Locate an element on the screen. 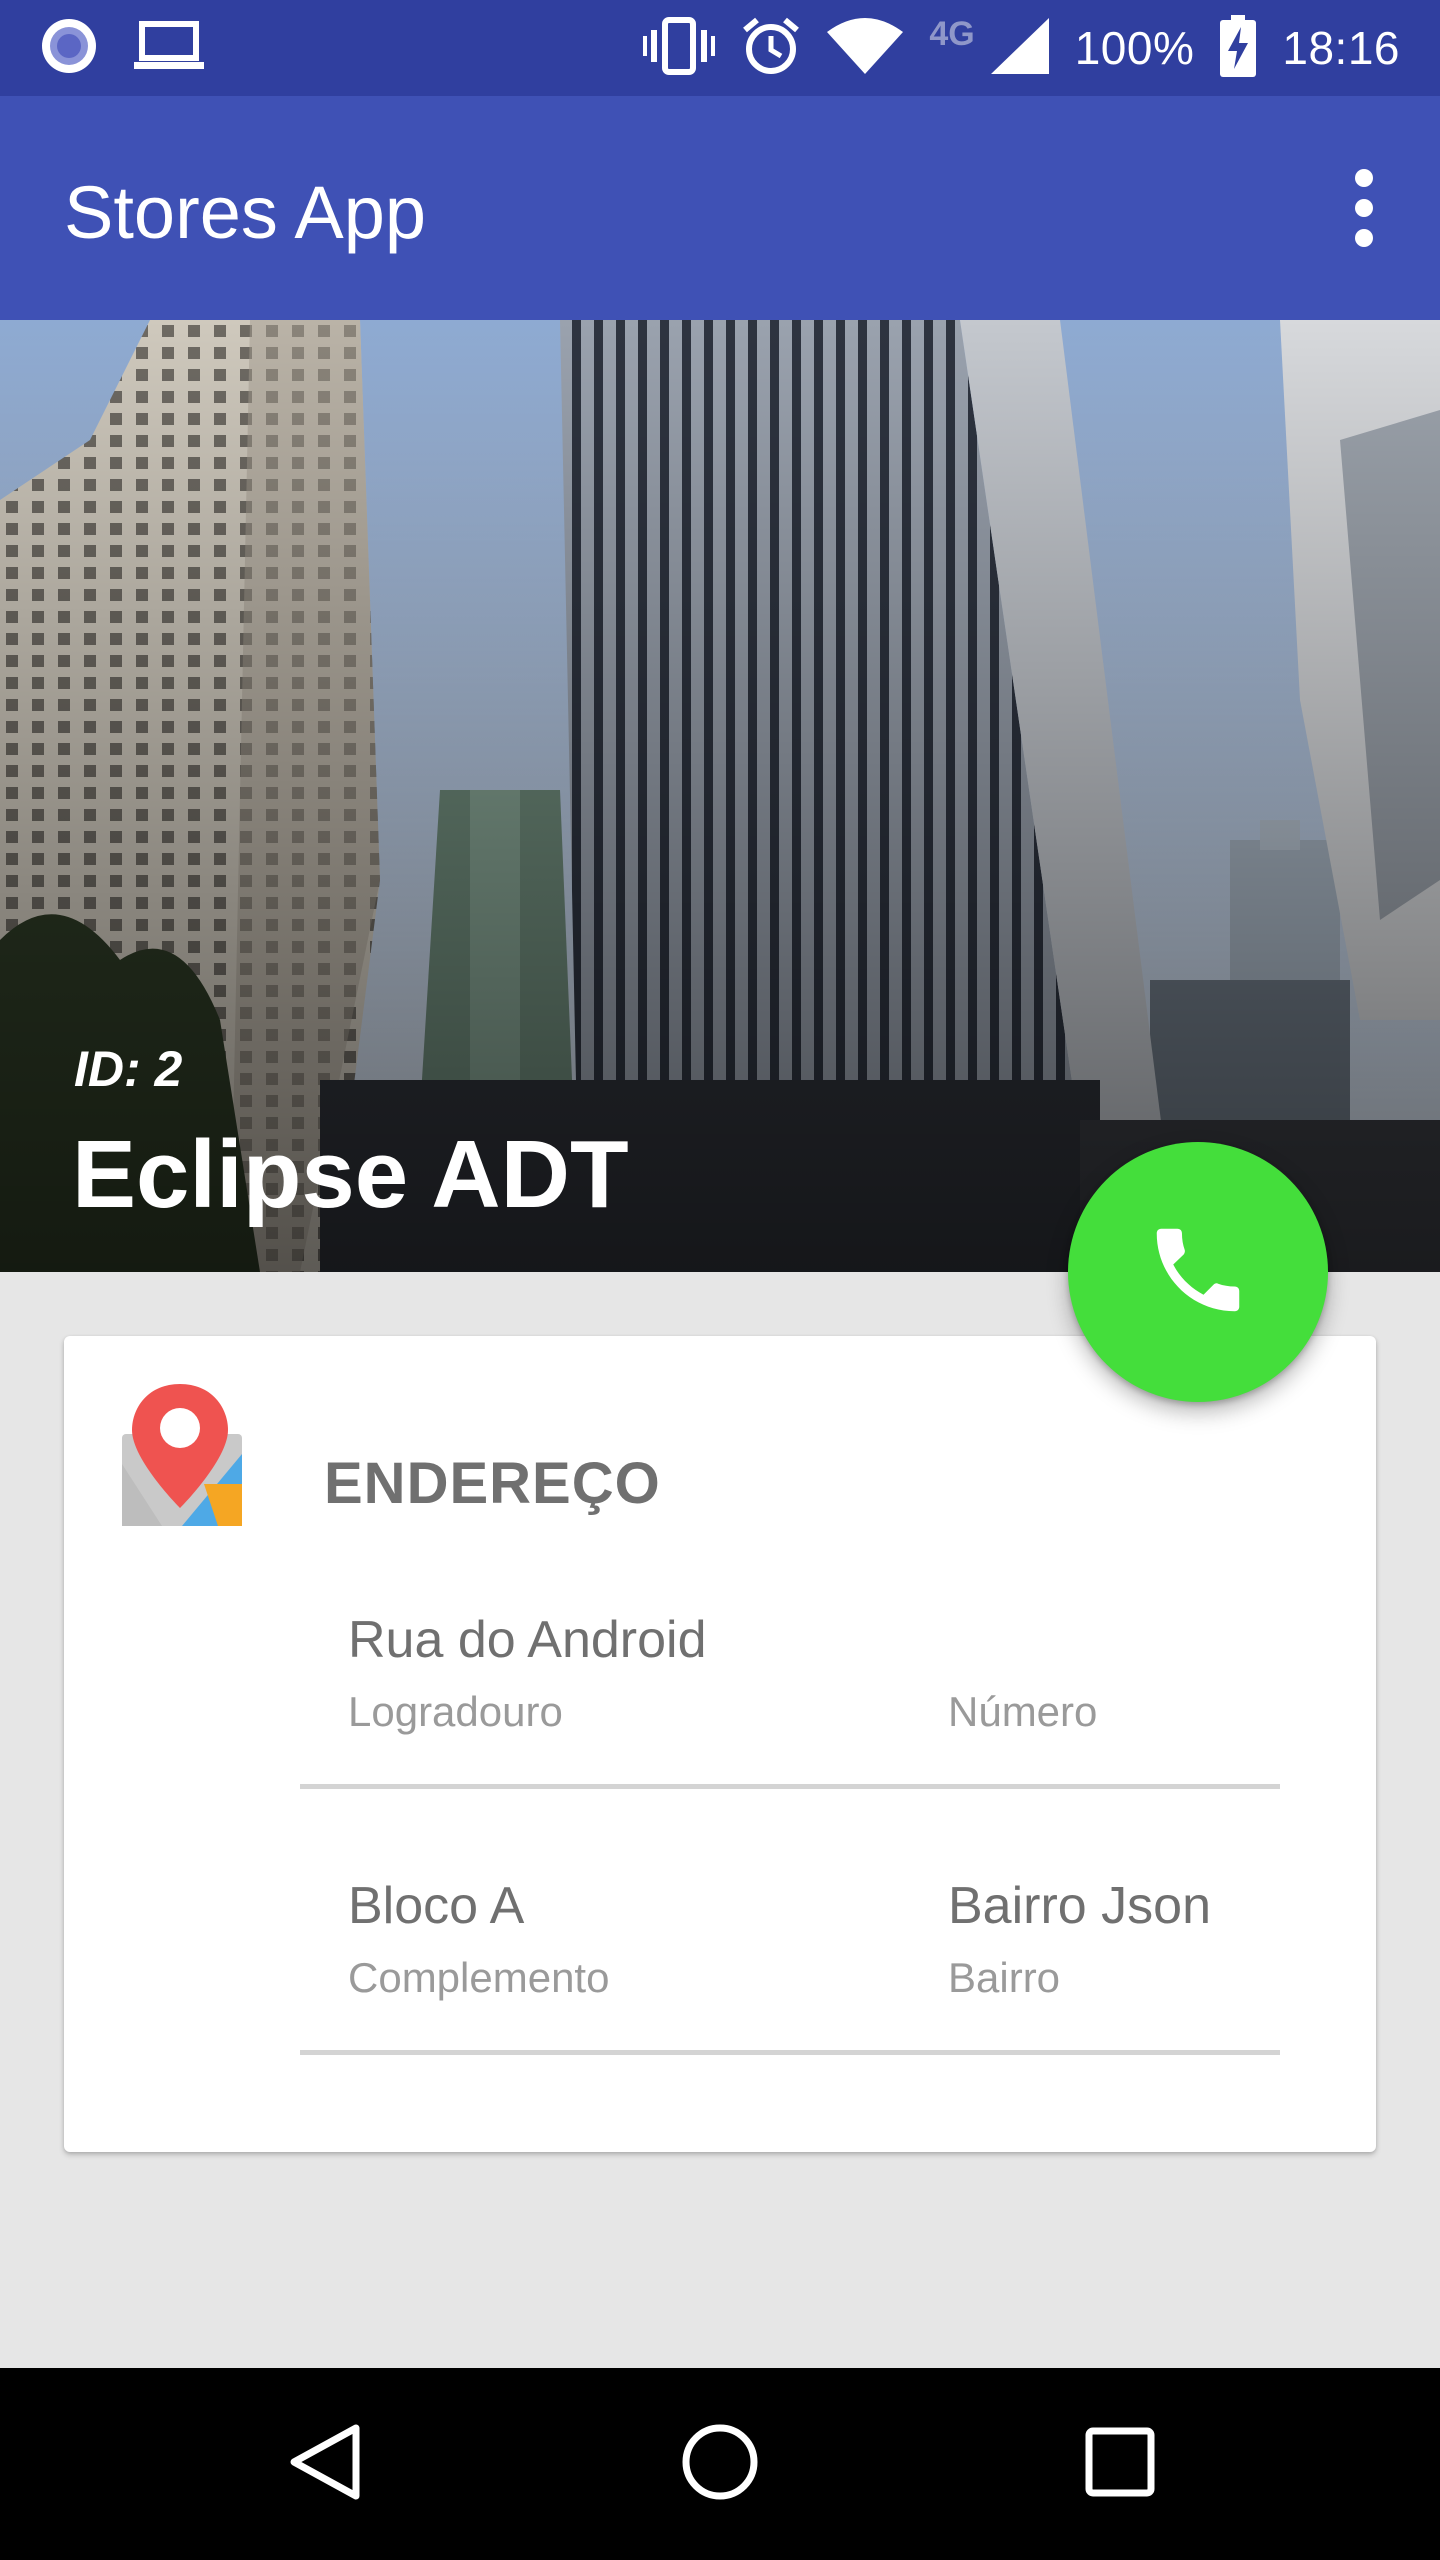  battery-charging-icon is located at coordinates (1238, 48).